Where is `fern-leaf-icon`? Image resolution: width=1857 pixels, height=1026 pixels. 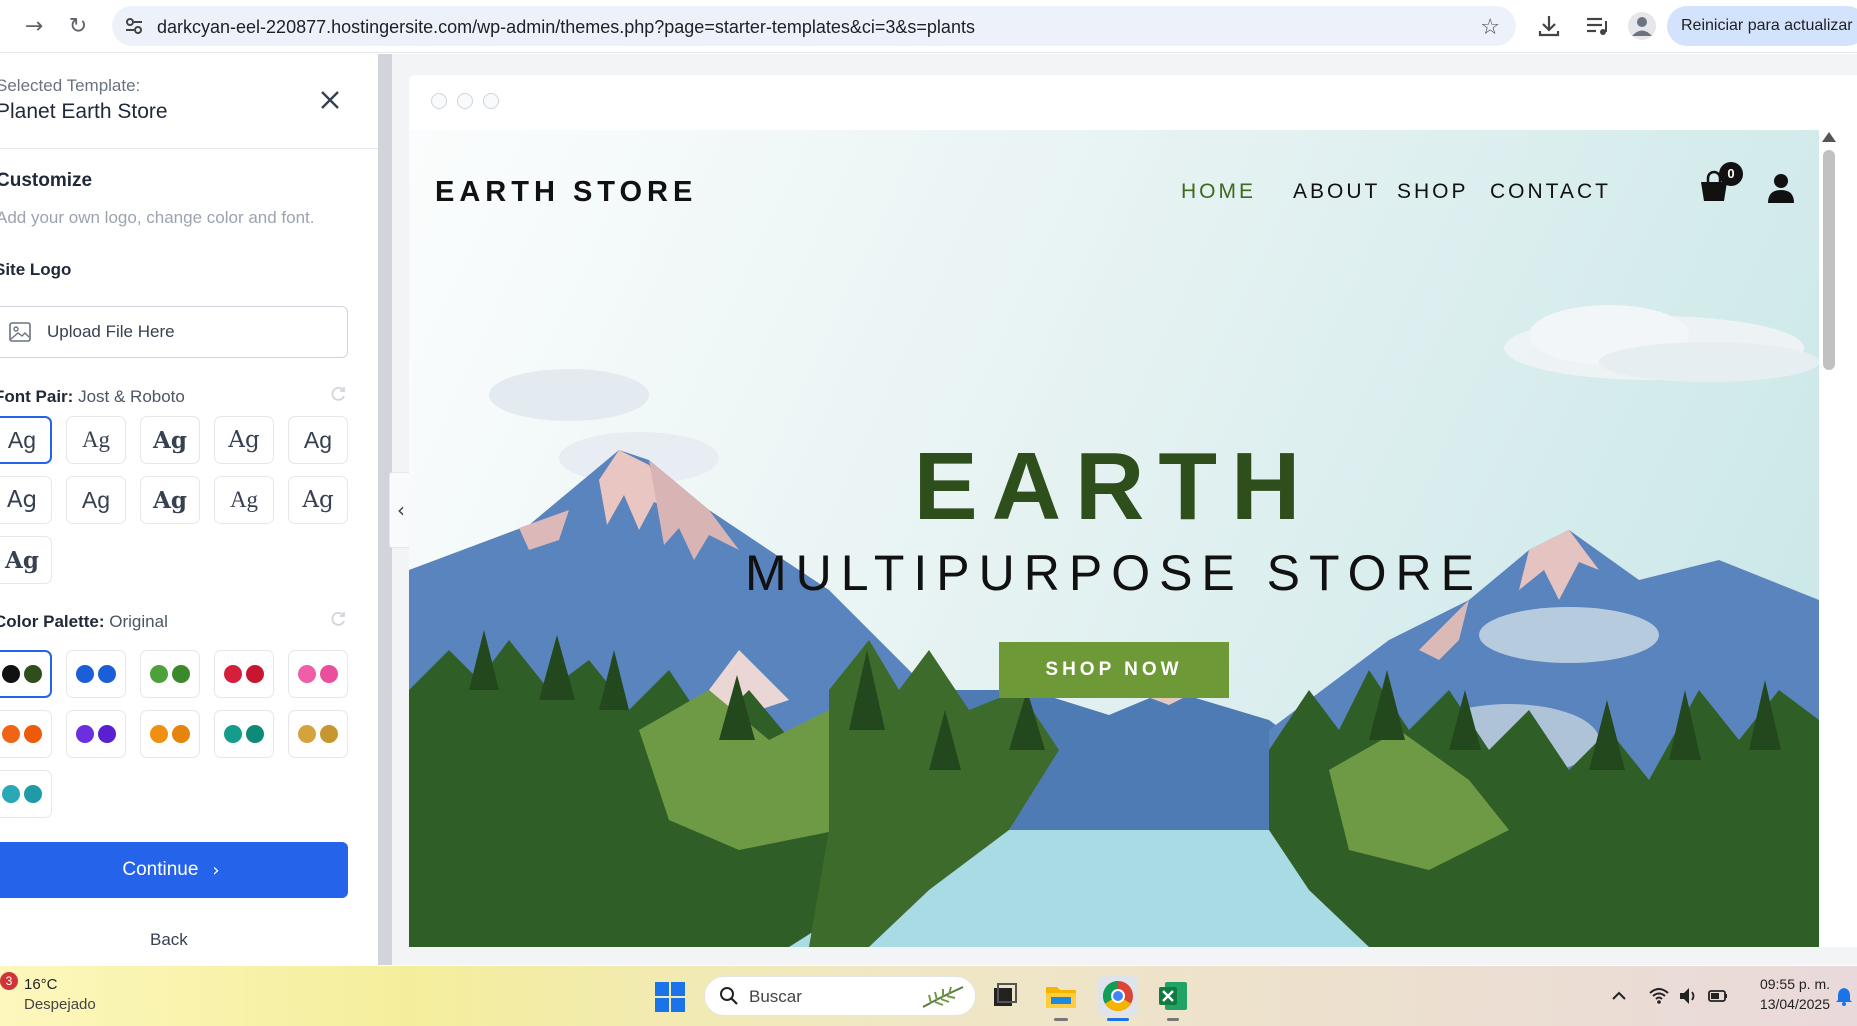 fern-leaf-icon is located at coordinates (943, 997).